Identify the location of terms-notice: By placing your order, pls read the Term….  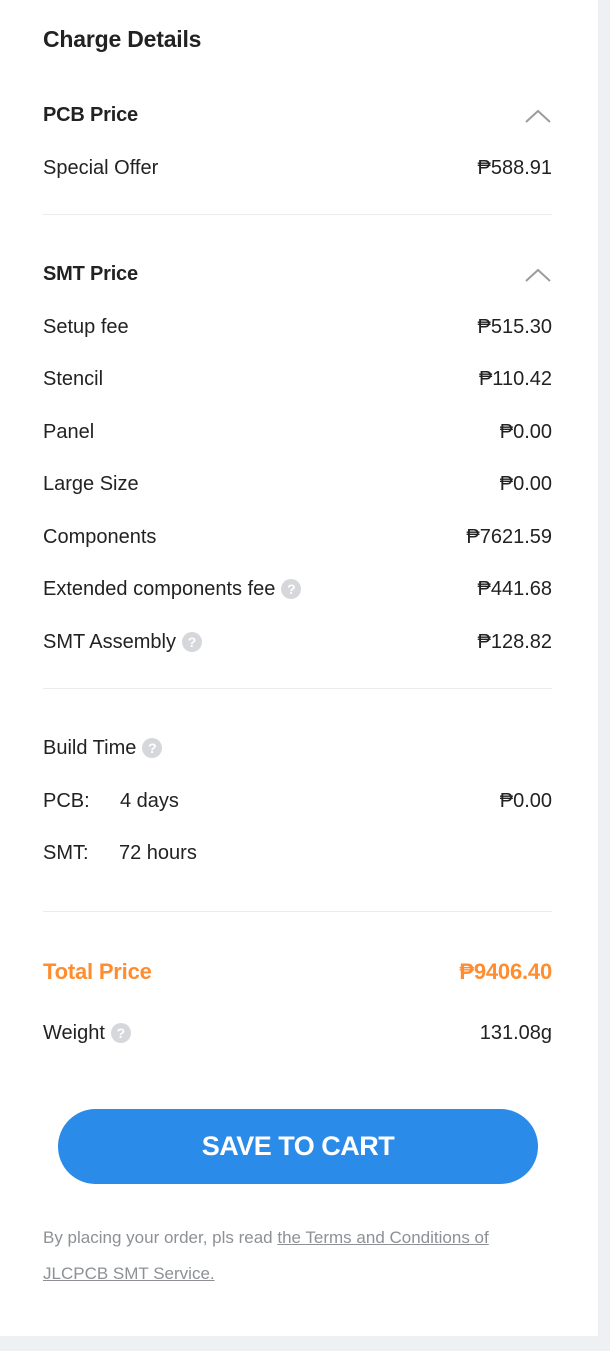
(293, 1256).